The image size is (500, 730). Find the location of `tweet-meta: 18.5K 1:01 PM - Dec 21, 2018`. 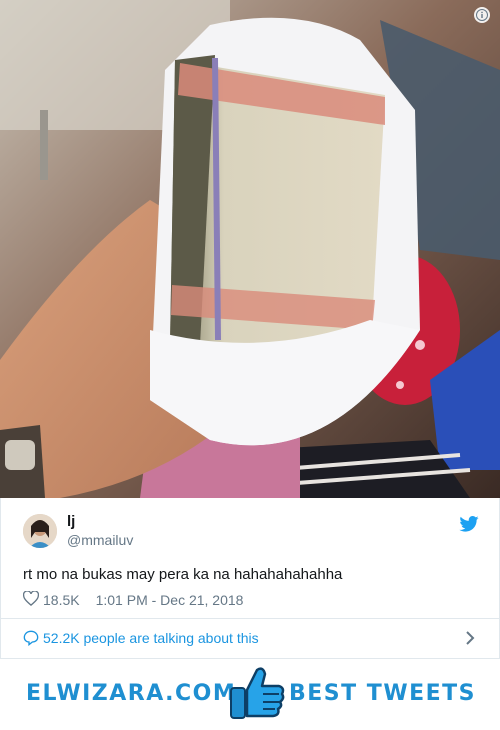

tweet-meta: 18.5K 1:01 PM - Dec 21, 2018 is located at coordinates (133, 599).